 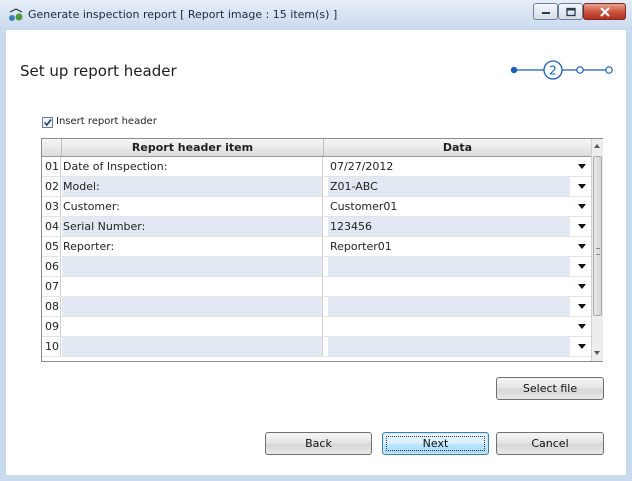 I want to click on next-button: Next, so click(x=435, y=443).